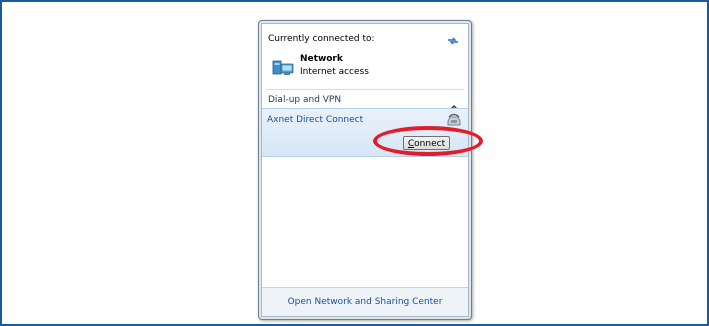 The height and width of the screenshot is (326, 709). What do you see at coordinates (321, 39) in the screenshot?
I see `currently-connected-label: Currently connected to:` at bounding box center [321, 39].